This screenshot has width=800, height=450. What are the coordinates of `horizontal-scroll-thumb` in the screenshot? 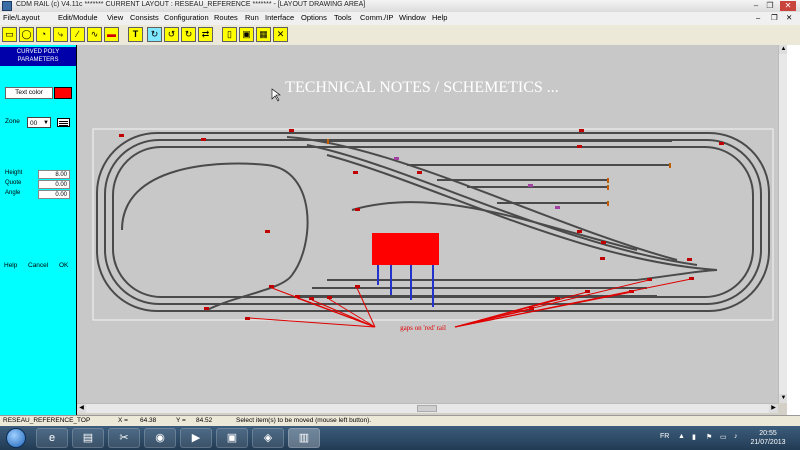 It's located at (427, 408).